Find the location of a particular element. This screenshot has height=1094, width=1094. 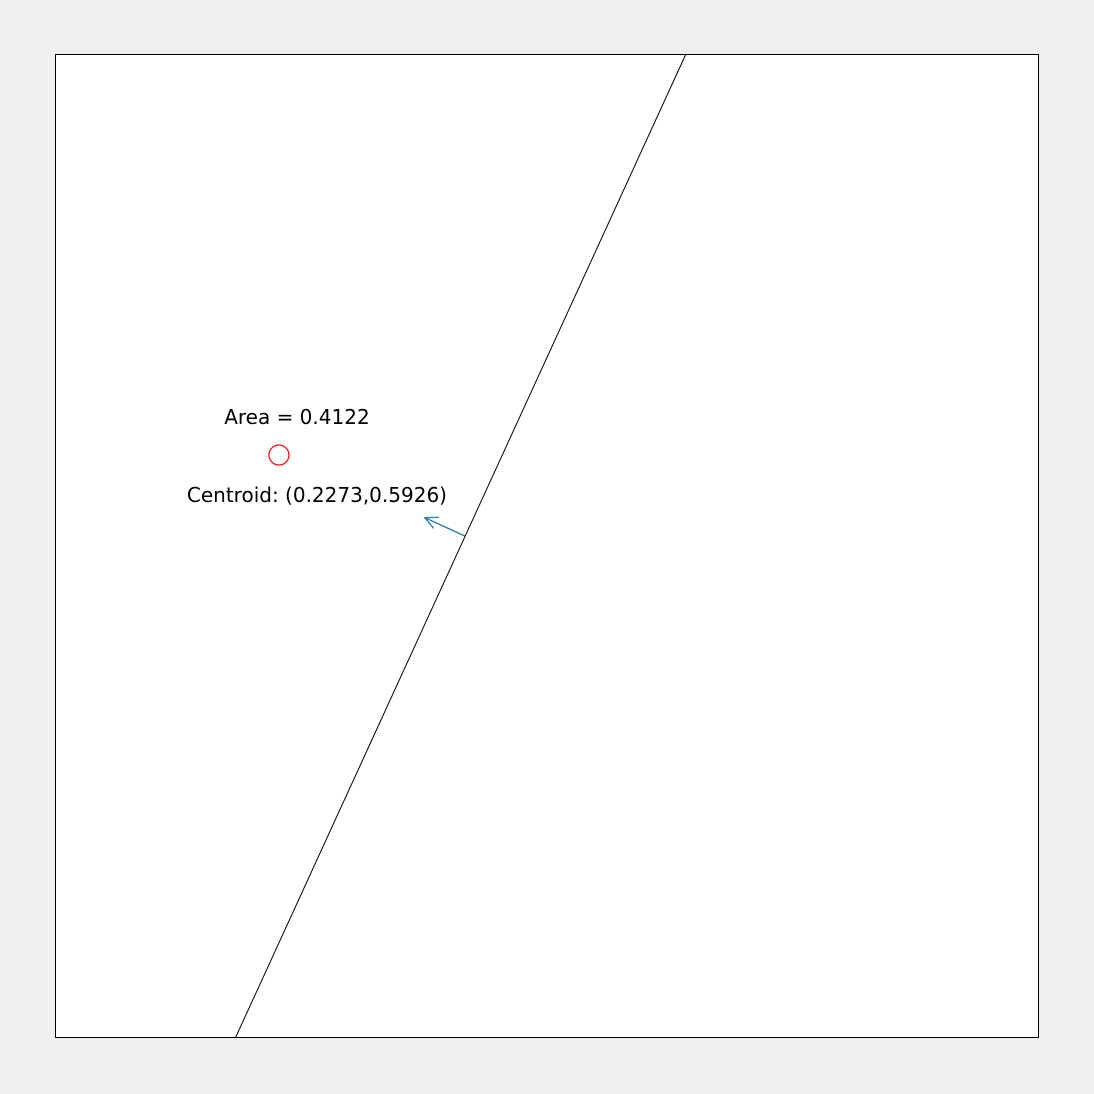

centroid-label: Centroid: (0.2273,0.5926) is located at coordinates (317, 495).